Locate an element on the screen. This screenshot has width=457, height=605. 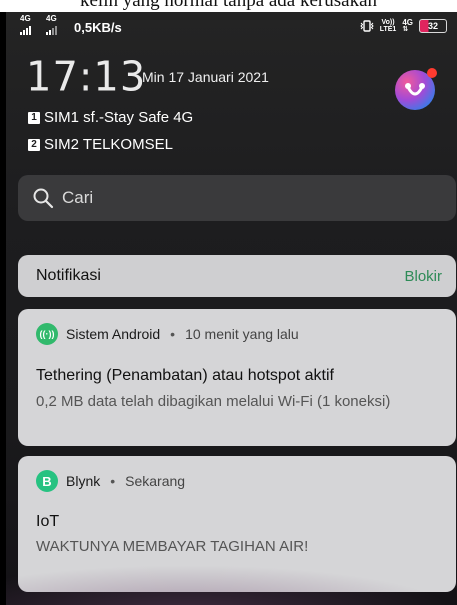
battery-icon: 32 is located at coordinates (433, 25).